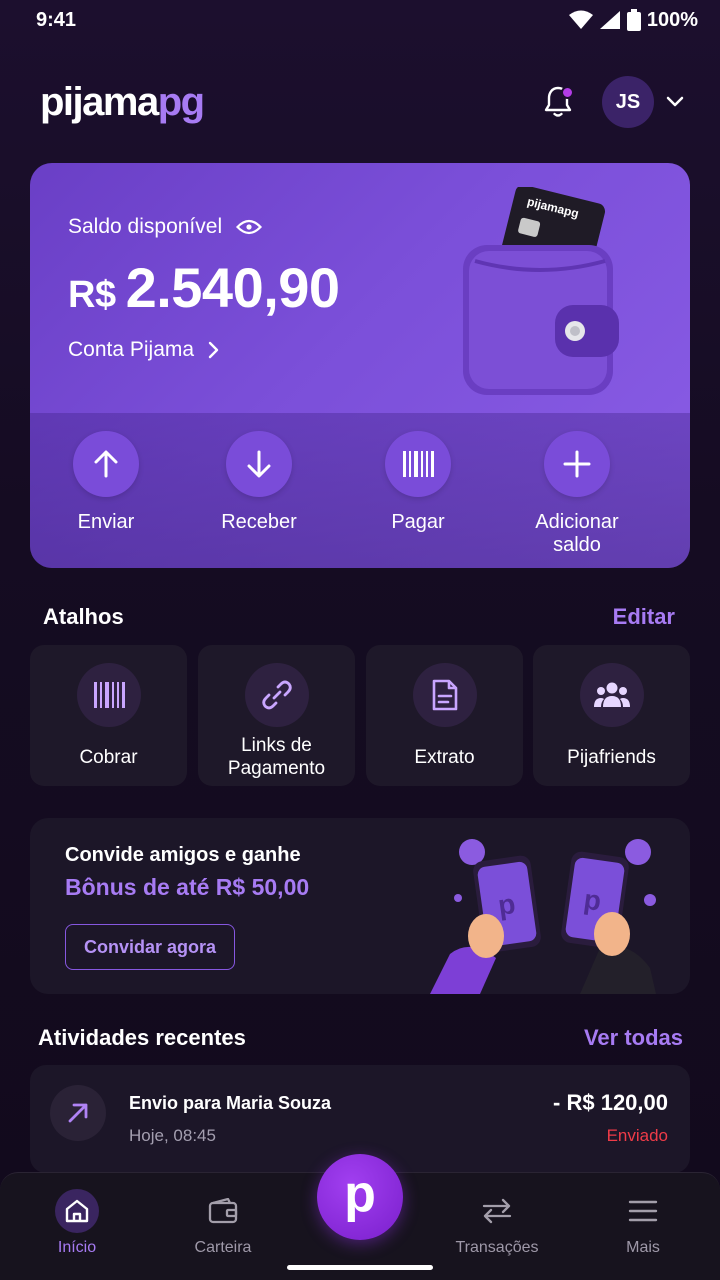 Image resolution: width=720 pixels, height=1280 pixels. Describe the element at coordinates (187, 887) in the screenshot. I see `invite-bonus: Bônus de até R$ 50,00` at that location.